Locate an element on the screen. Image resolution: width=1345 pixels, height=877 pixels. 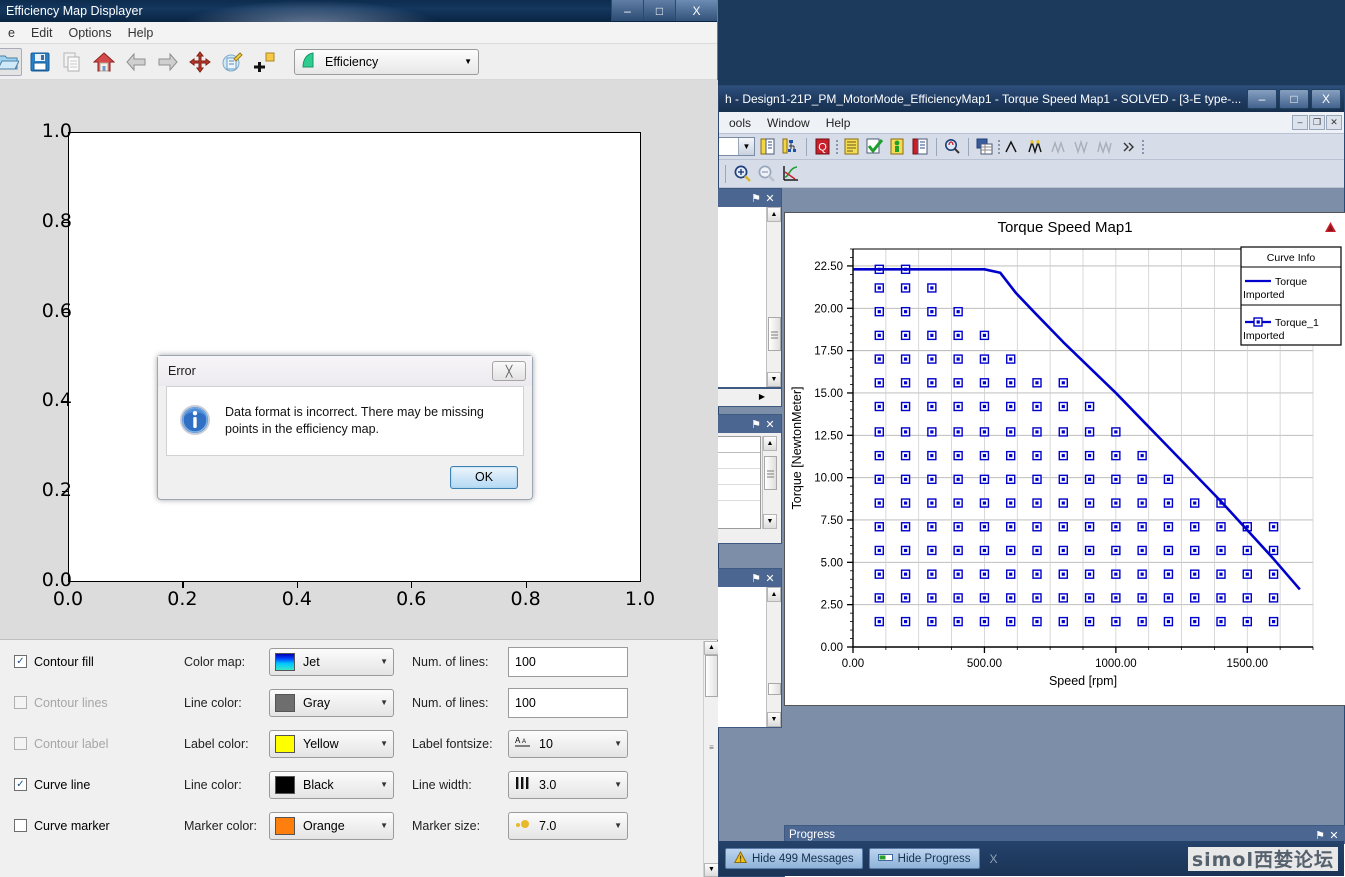
menu-window: Window is located at coordinates (788, 123).